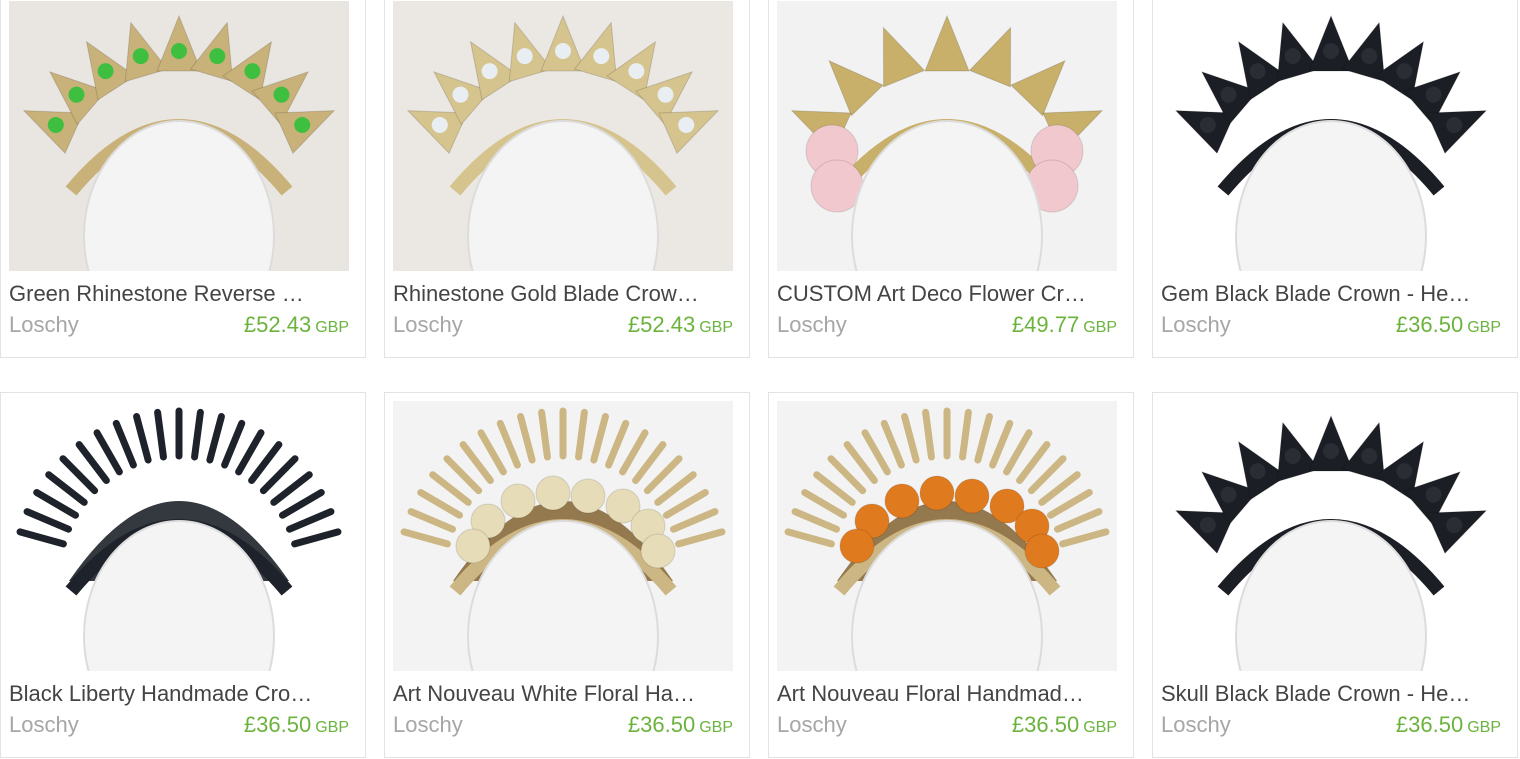  I want to click on listing-price: £49.77 GBP, so click(1064, 326).